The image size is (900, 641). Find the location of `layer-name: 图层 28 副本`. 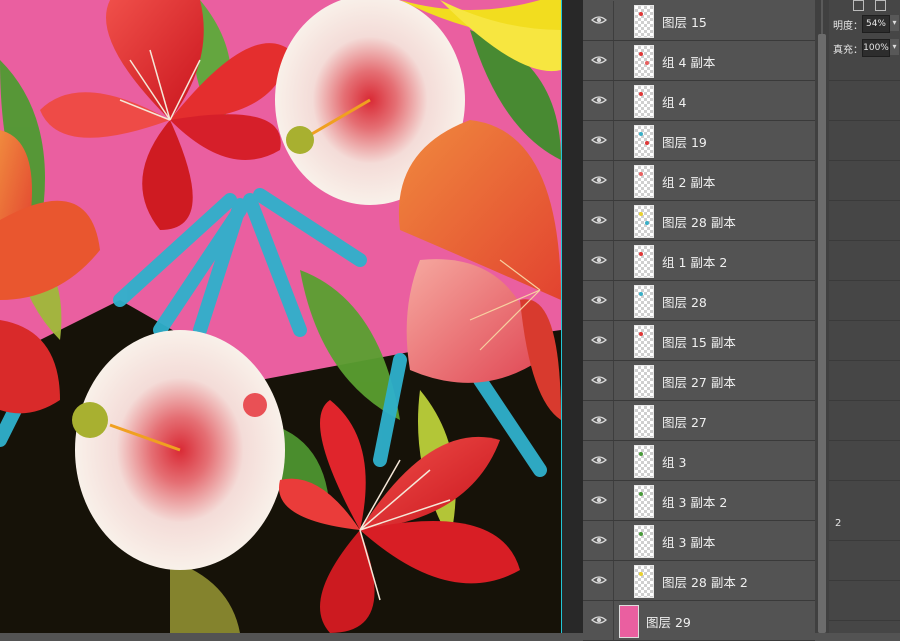

layer-name: 图层 28 副本 is located at coordinates (699, 222).